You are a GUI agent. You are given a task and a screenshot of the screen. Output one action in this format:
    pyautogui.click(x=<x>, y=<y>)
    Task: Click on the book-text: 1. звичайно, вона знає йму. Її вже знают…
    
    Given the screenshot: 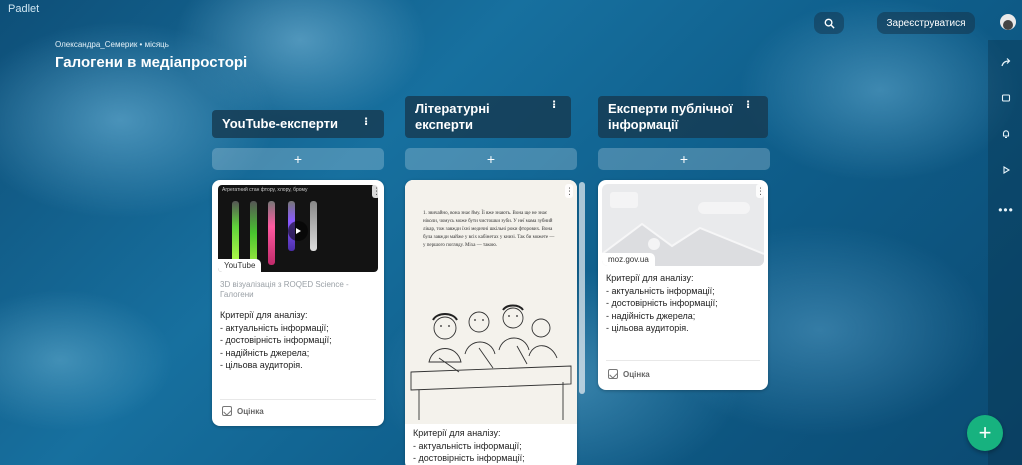 What is the action you would take?
    pyautogui.click(x=489, y=229)
    